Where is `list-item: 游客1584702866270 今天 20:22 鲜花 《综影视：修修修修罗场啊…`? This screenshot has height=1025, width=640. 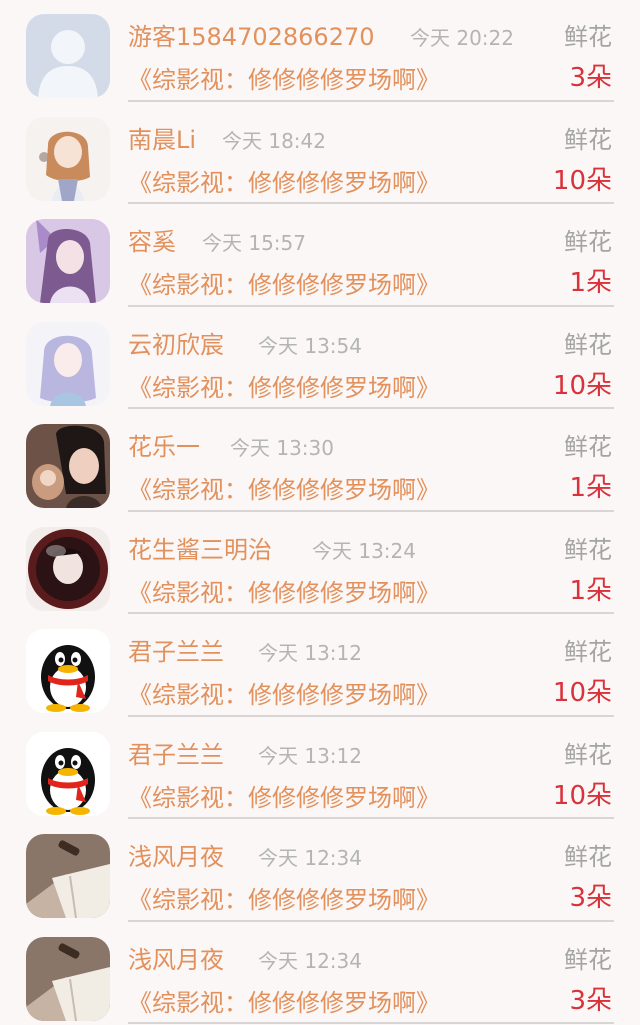 list-item: 游客1584702866270 今天 20:22 鲜花 《综影视：修修修修罗场啊… is located at coordinates (320, 51).